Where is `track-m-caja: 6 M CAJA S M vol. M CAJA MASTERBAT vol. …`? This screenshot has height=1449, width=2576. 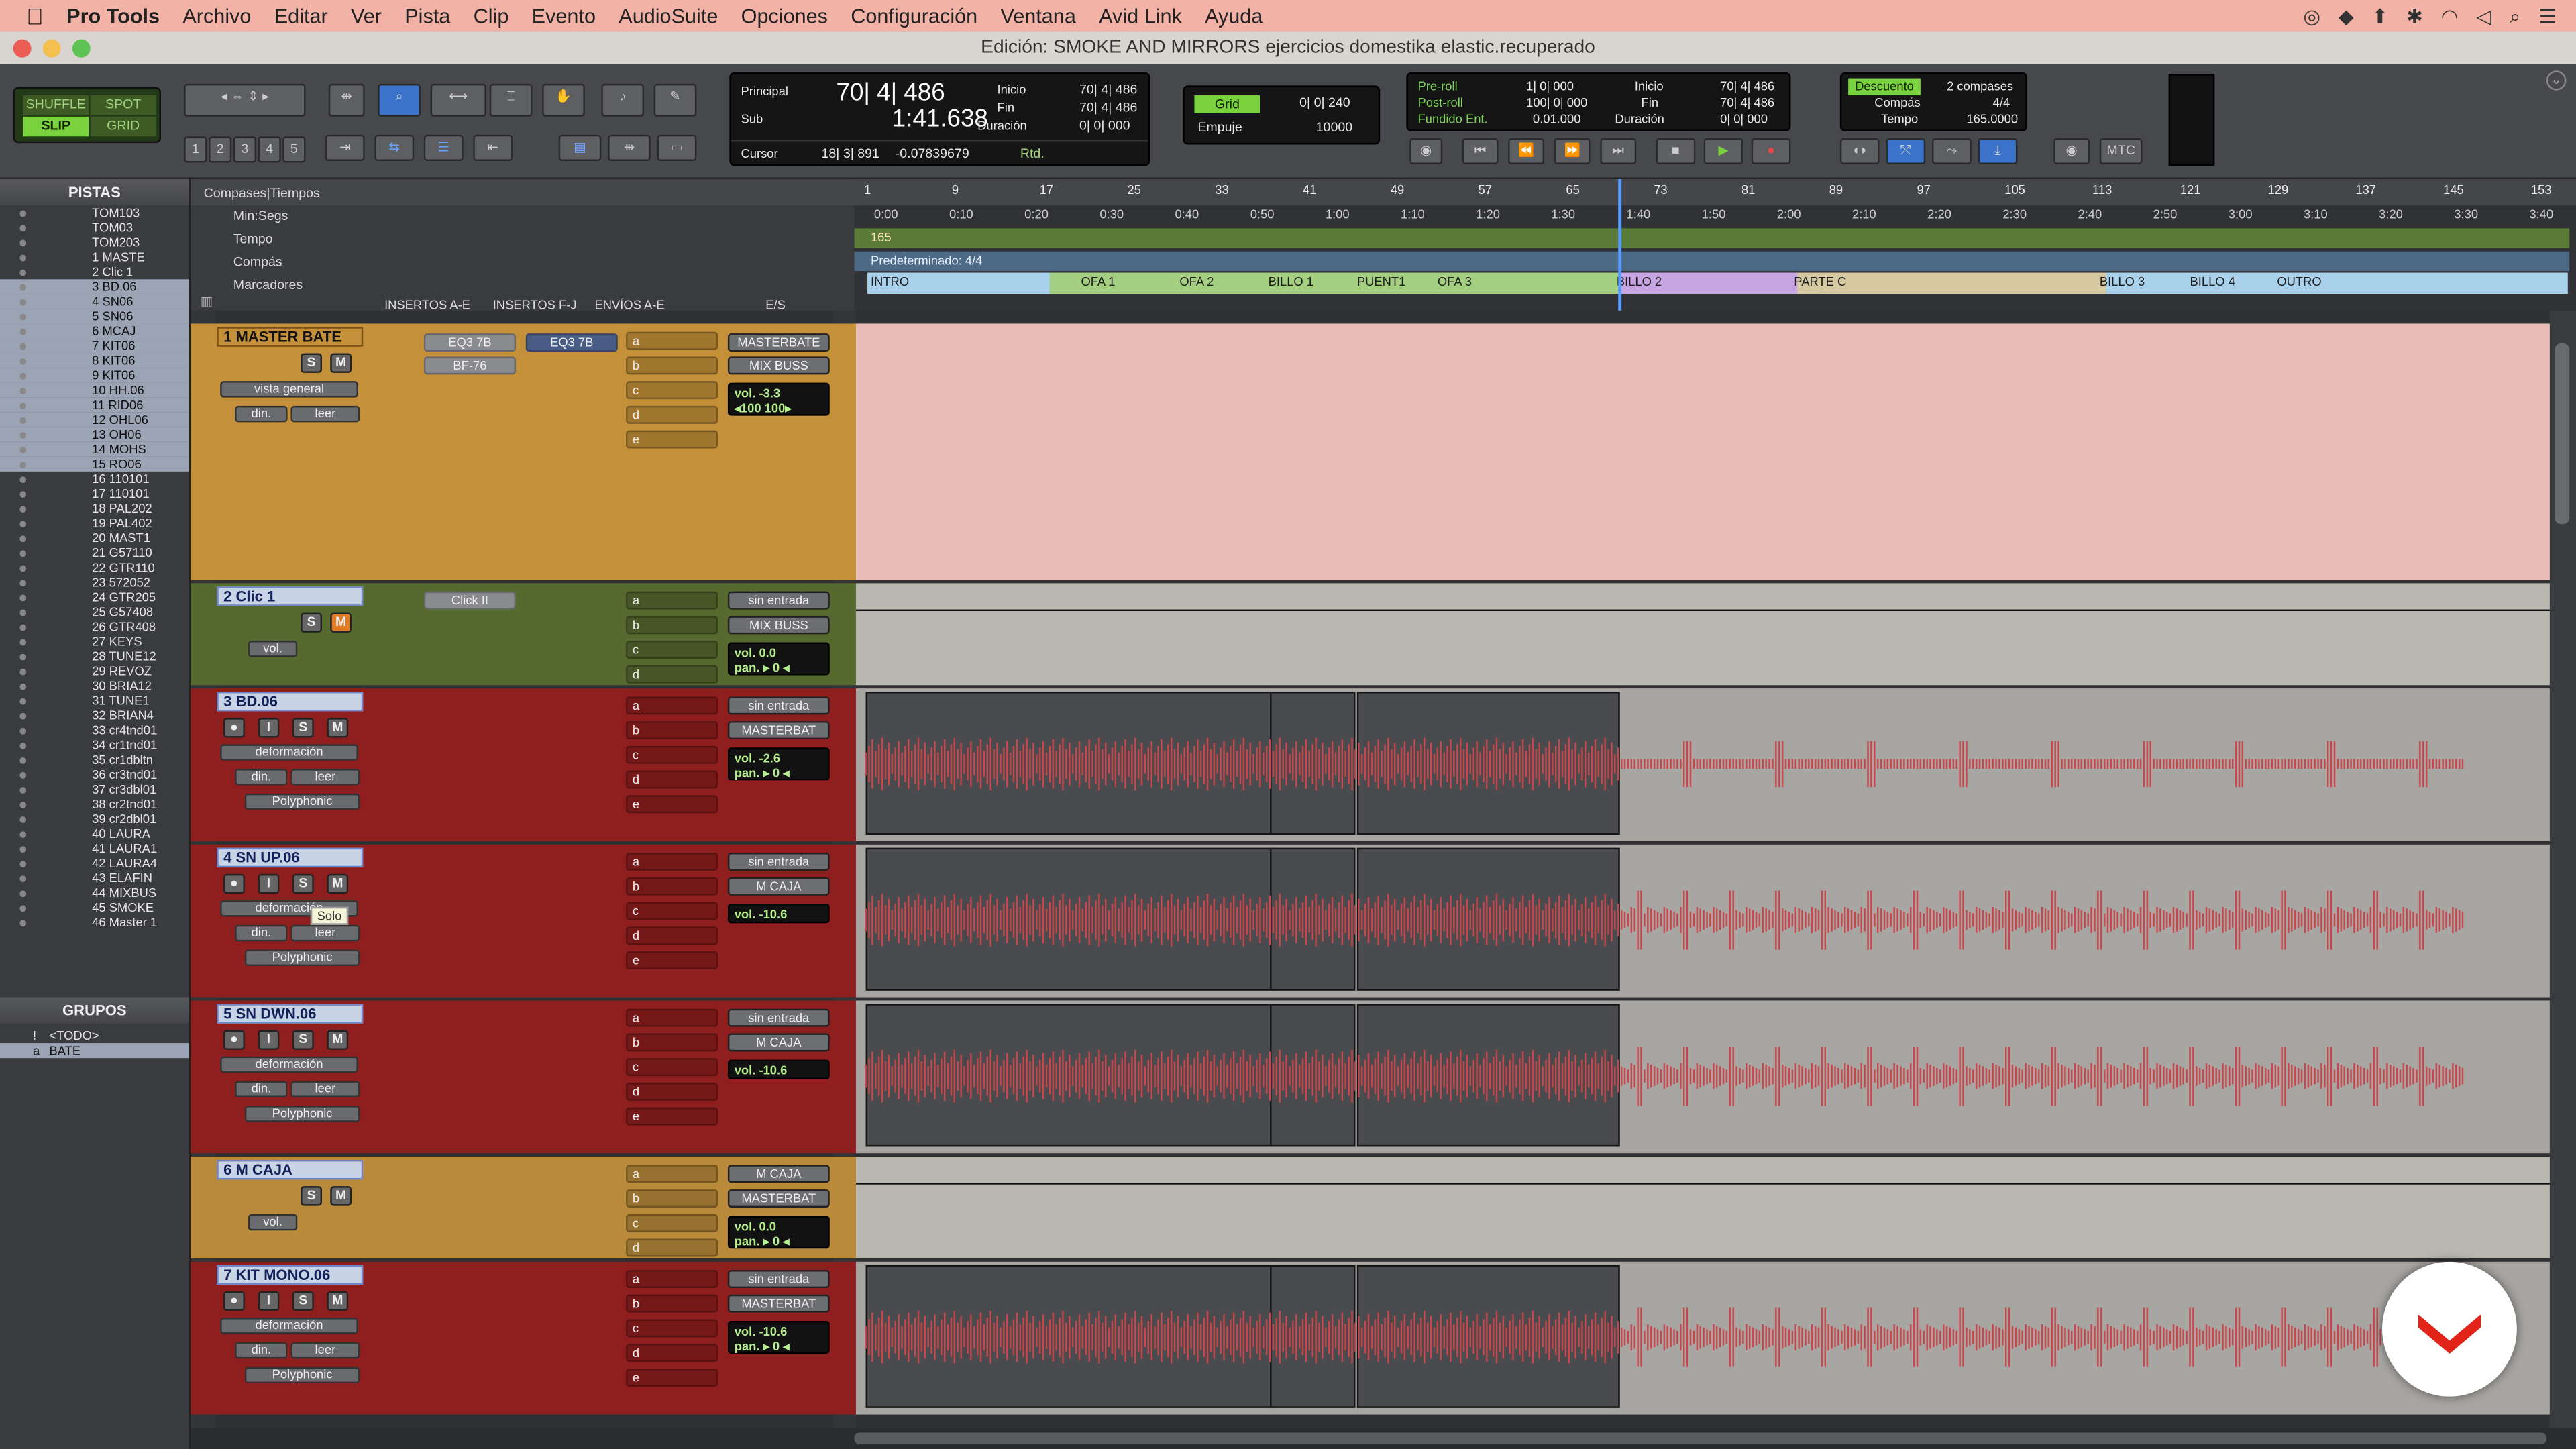
track-m-caja: 6 M CAJA S M vol. M CAJA MASTERBAT vol. … is located at coordinates (1383, 1219).